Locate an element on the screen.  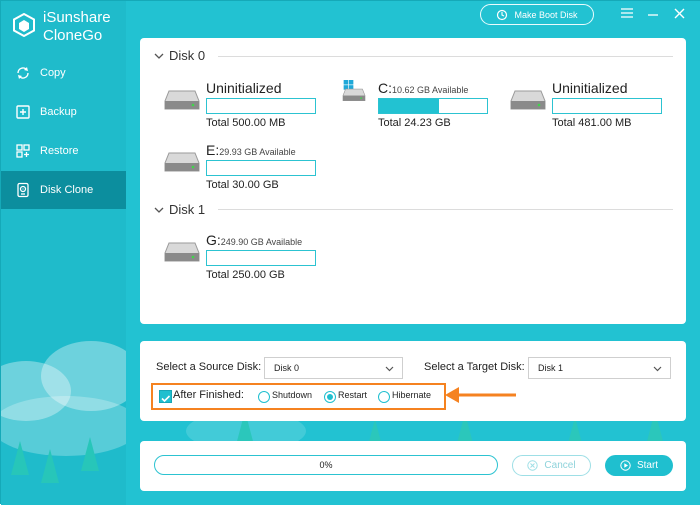
partition-disk0-3: Uninitialized Total 481.00 MB is located at coordinates (595, 105).